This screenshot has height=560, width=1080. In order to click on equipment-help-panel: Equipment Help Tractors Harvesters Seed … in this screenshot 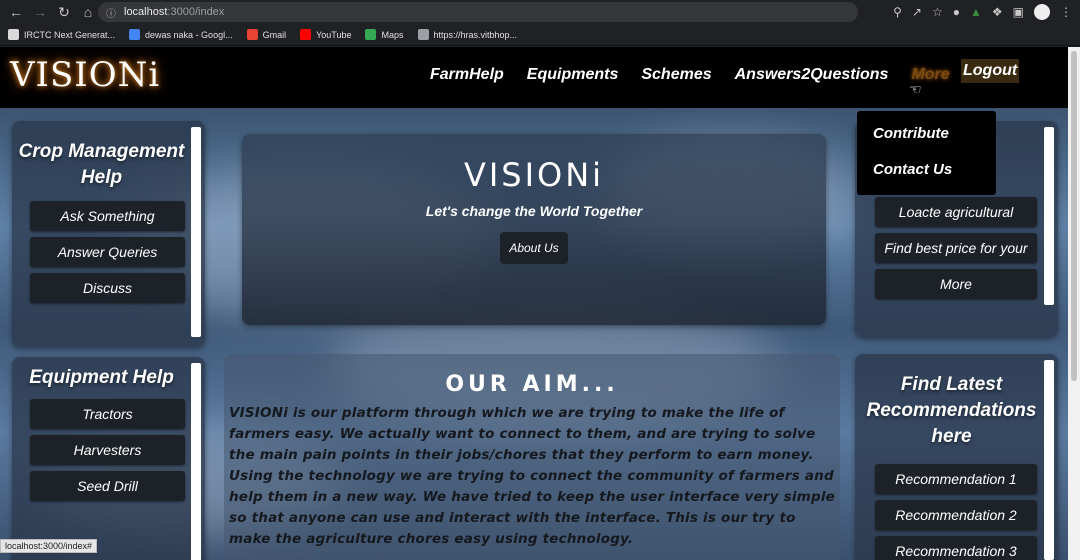, I will do `click(108, 458)`.